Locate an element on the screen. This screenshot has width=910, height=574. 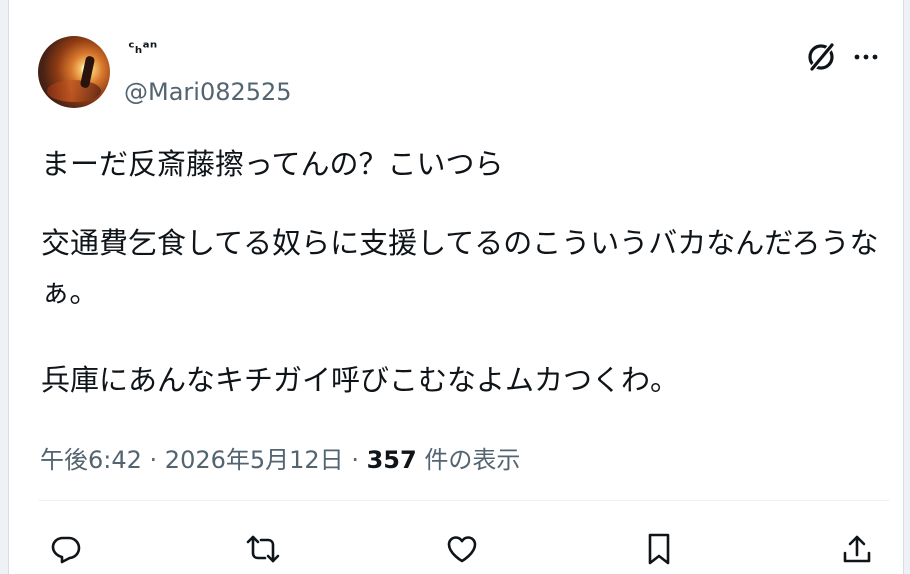
reply-icon is located at coordinates (66, 550).